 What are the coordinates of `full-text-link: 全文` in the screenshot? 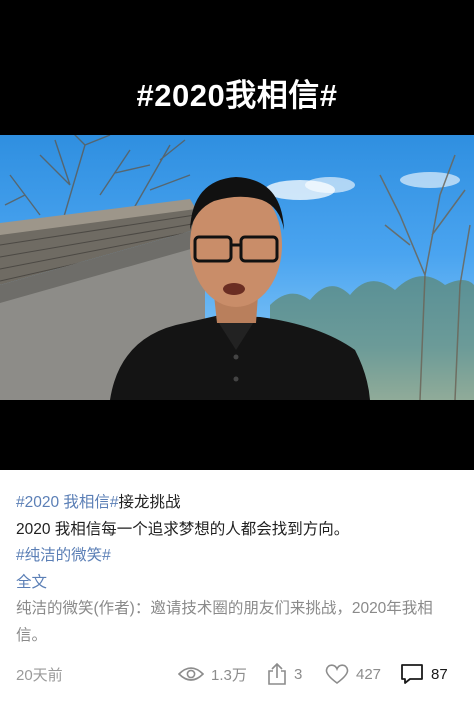 It's located at (237, 583).